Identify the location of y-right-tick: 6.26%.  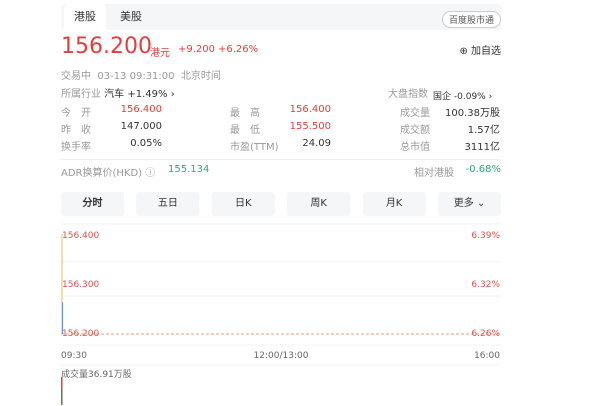
(485, 334).